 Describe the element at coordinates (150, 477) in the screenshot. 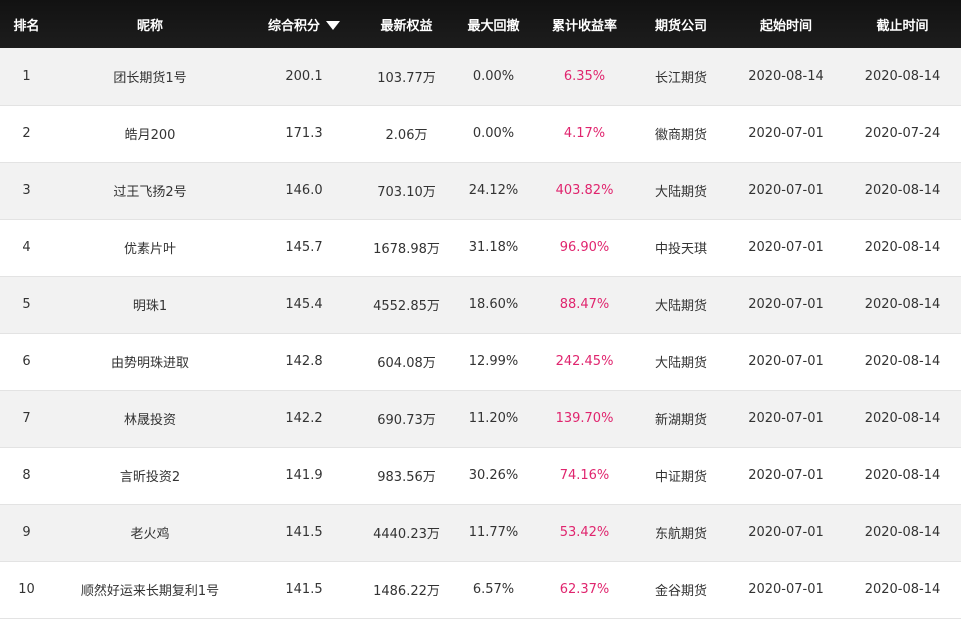

I see `cell-nickname: 言昕投资2` at that location.